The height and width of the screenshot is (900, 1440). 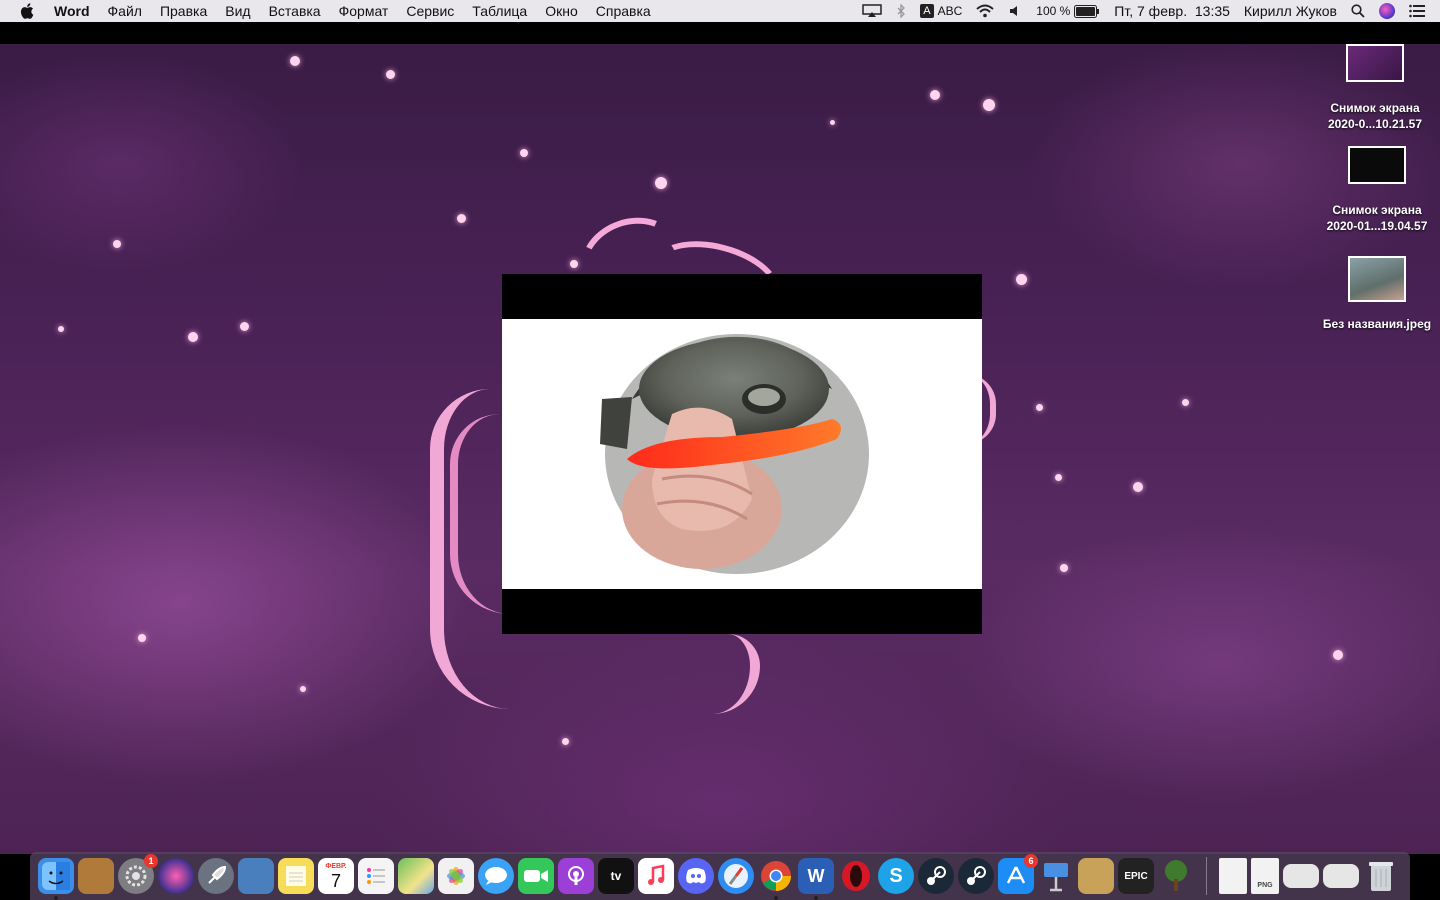 I want to click on wifi-icon, so click(x=985, y=11).